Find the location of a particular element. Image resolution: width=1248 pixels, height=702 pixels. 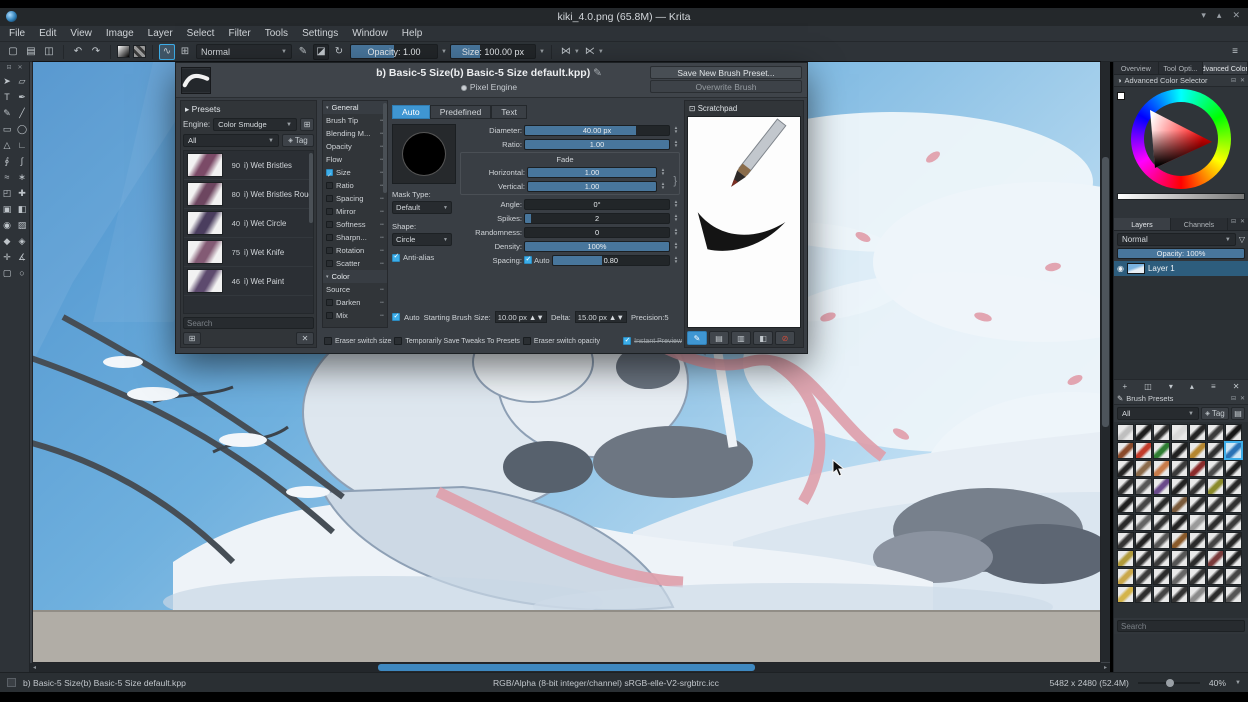

assistants-tool: ✛ is located at coordinates (7, 257).